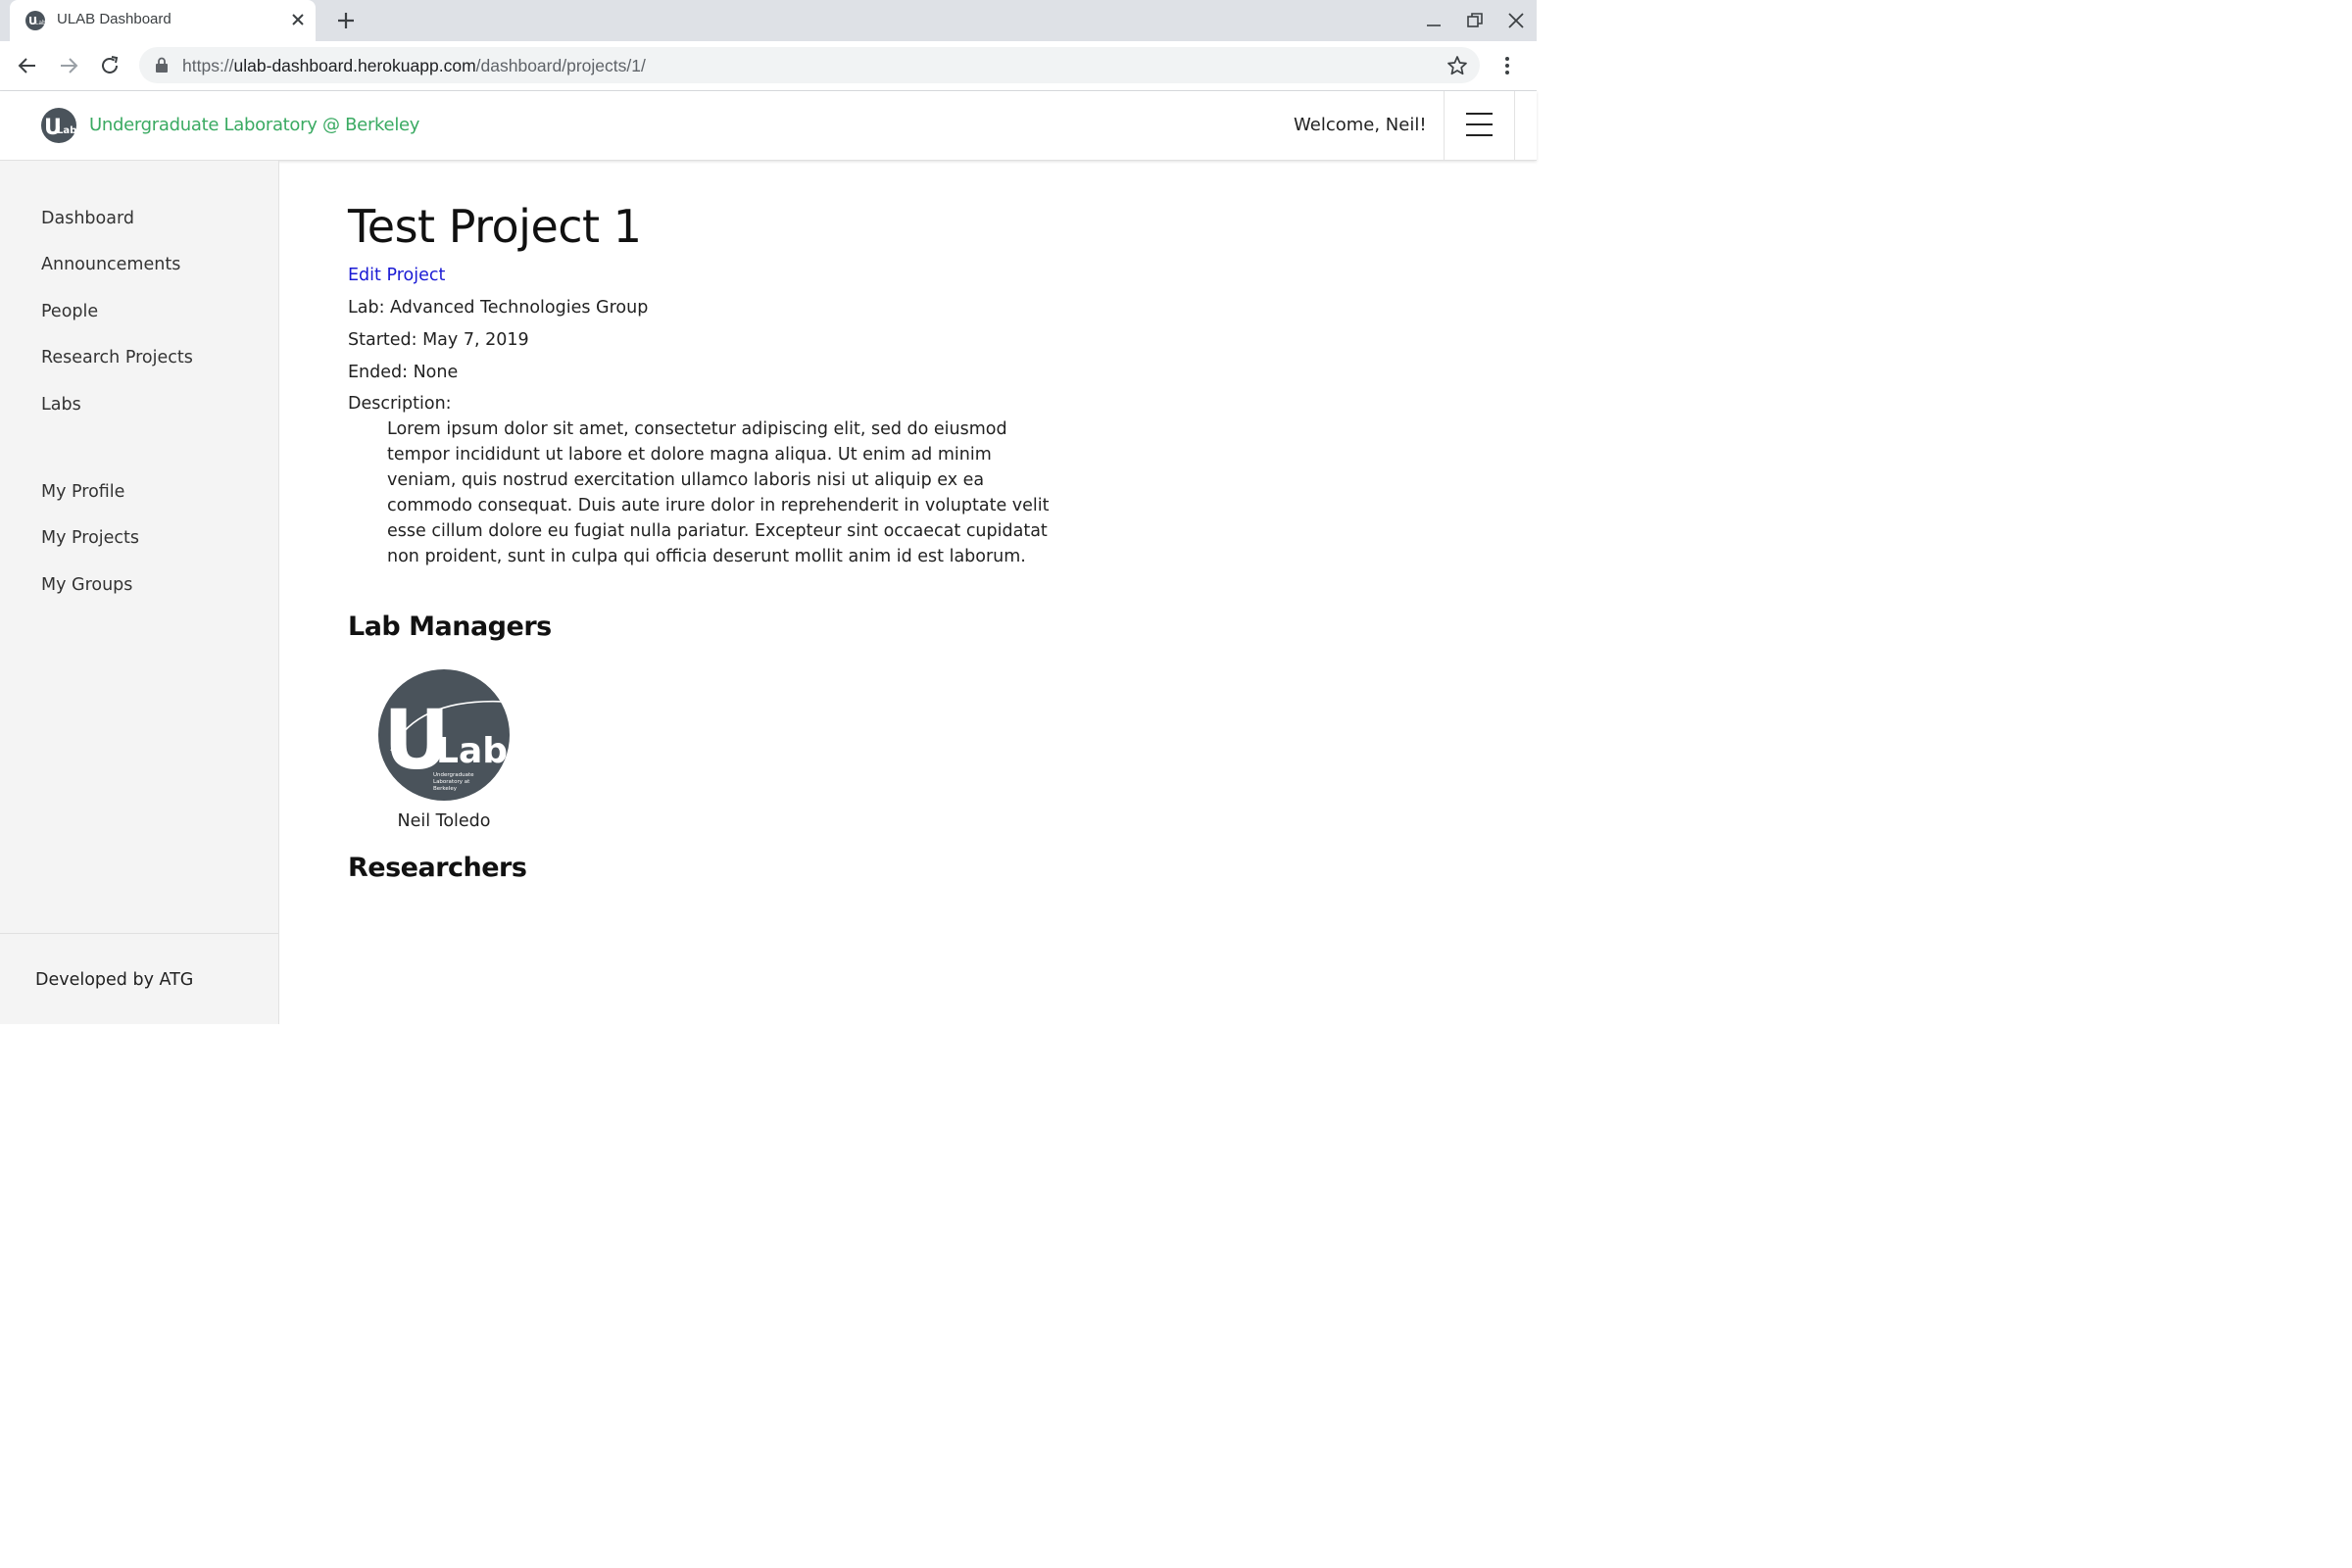 This screenshot has height=1568, width=2352. Describe the element at coordinates (117, 358) in the screenshot. I see `sidebar-item-research-projects: Research Projects` at that location.